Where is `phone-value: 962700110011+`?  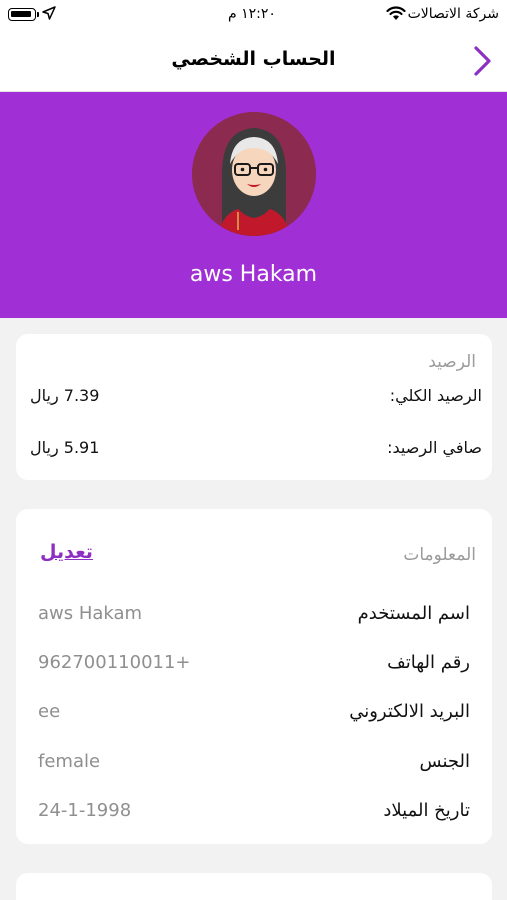 phone-value: 962700110011+ is located at coordinates (114, 662).